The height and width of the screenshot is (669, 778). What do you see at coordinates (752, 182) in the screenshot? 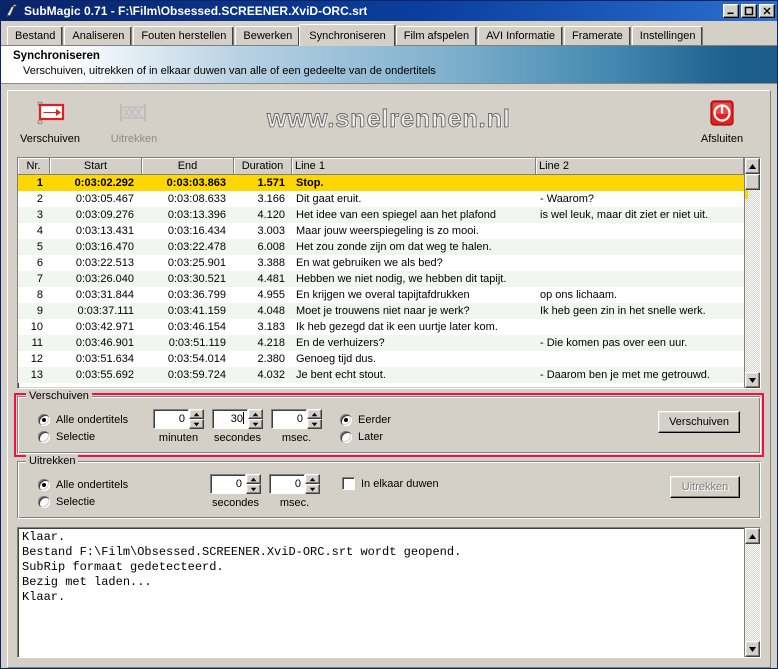
I see `scroll-thumb` at bounding box center [752, 182].